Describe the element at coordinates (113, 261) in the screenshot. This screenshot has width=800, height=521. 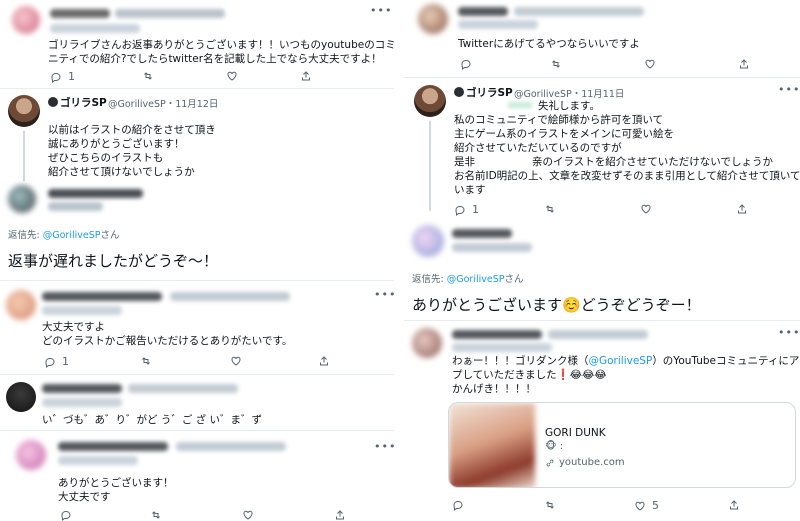
I see `tweet-text-large: 返事が遅れましたがどうぞ～！` at that location.